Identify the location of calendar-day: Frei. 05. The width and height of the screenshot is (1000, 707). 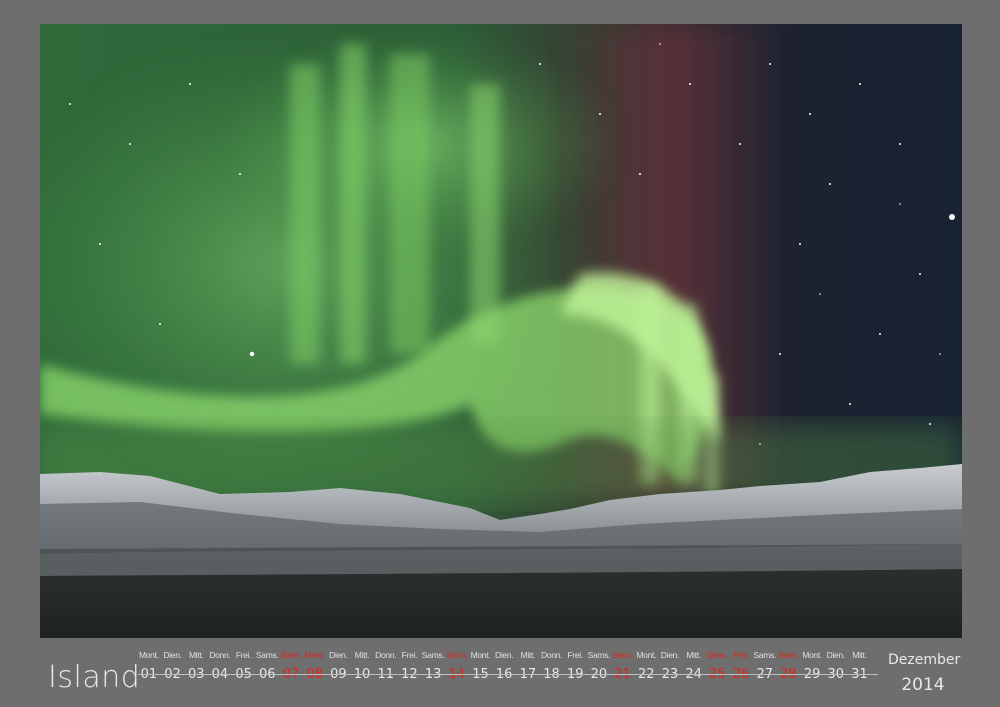
(244, 667).